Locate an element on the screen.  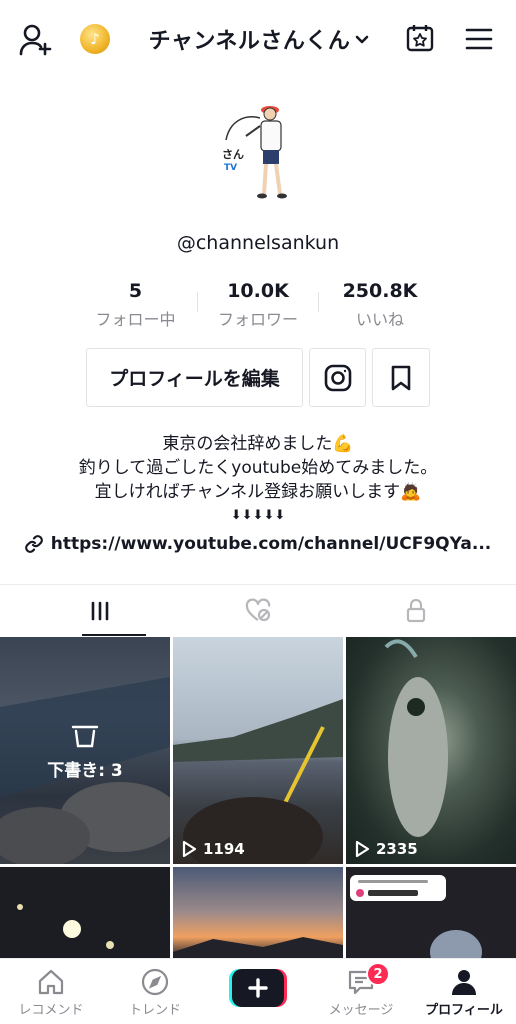
chevron-down-icon is located at coordinates (362, 39).